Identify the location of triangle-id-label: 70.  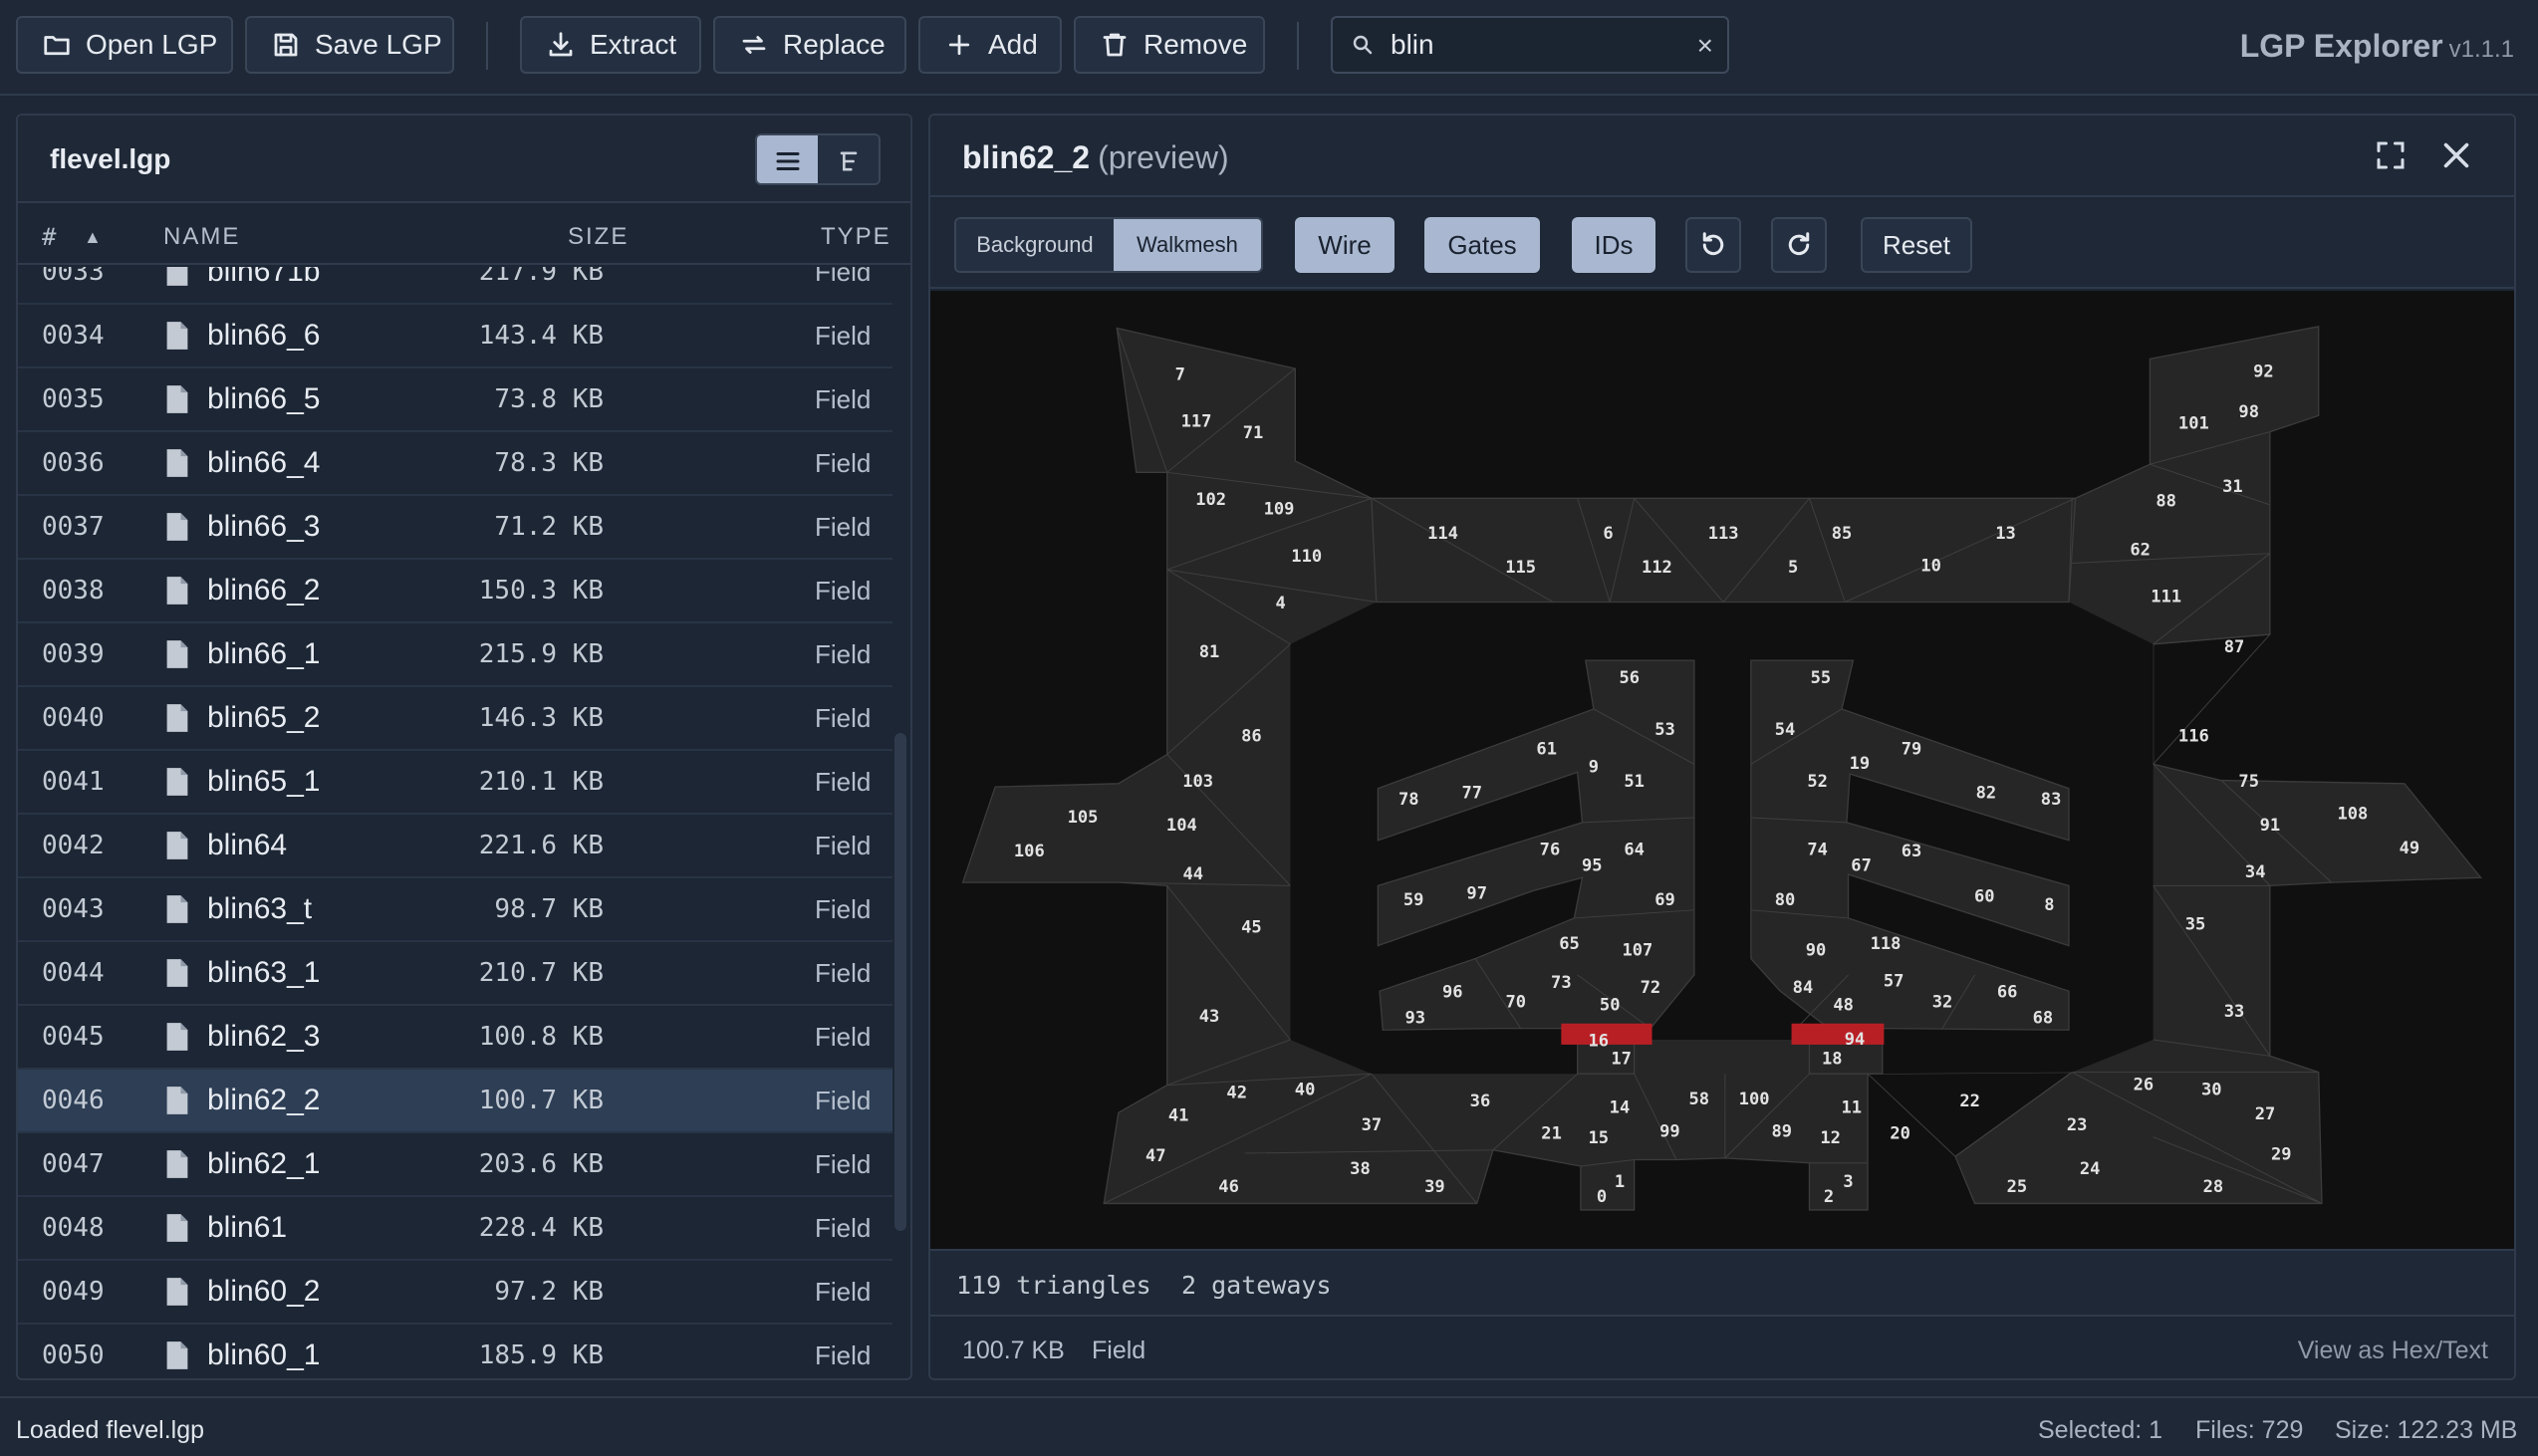
(1515, 1002).